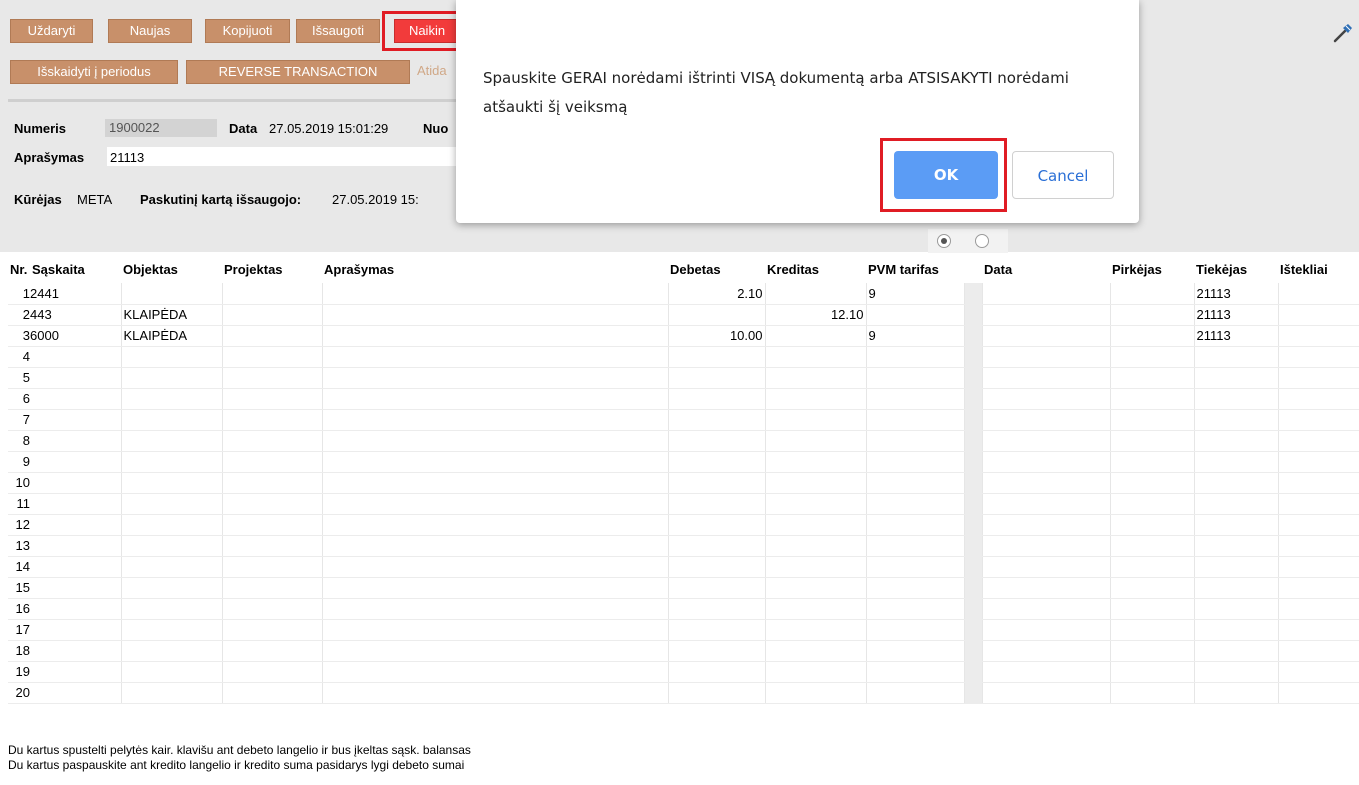 The width and height of the screenshot is (1359, 785). What do you see at coordinates (338, 31) in the screenshot?
I see `save-button: Išsaugoti` at bounding box center [338, 31].